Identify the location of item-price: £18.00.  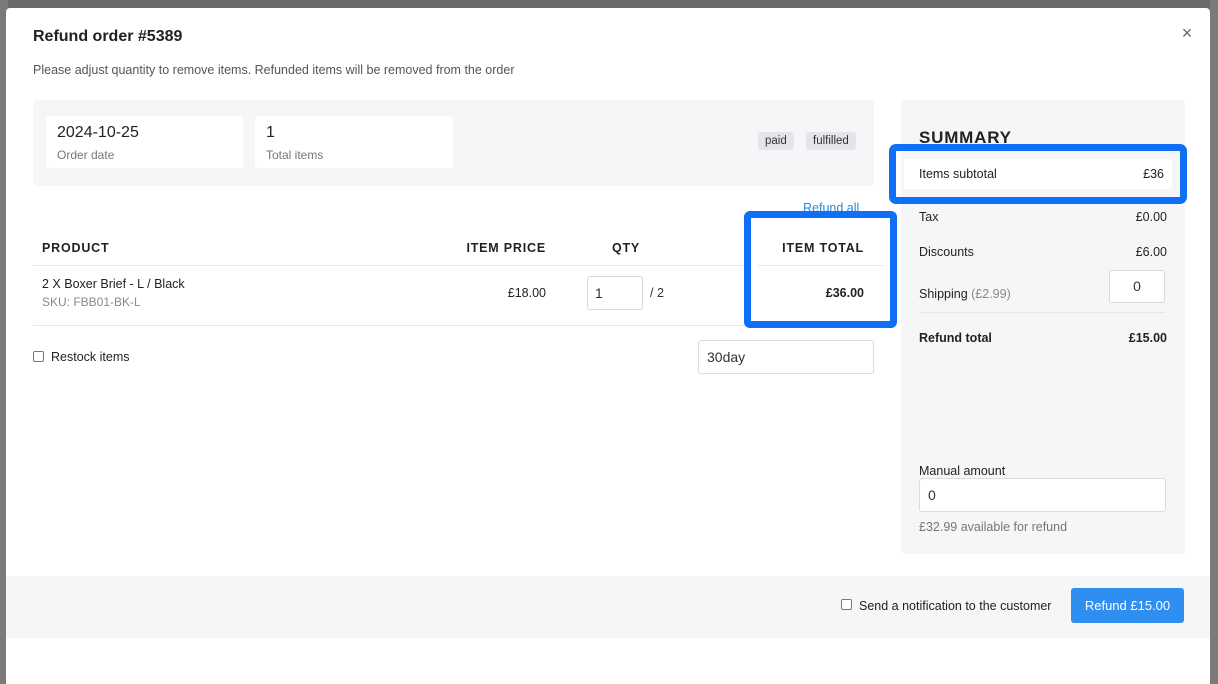
(526, 293).